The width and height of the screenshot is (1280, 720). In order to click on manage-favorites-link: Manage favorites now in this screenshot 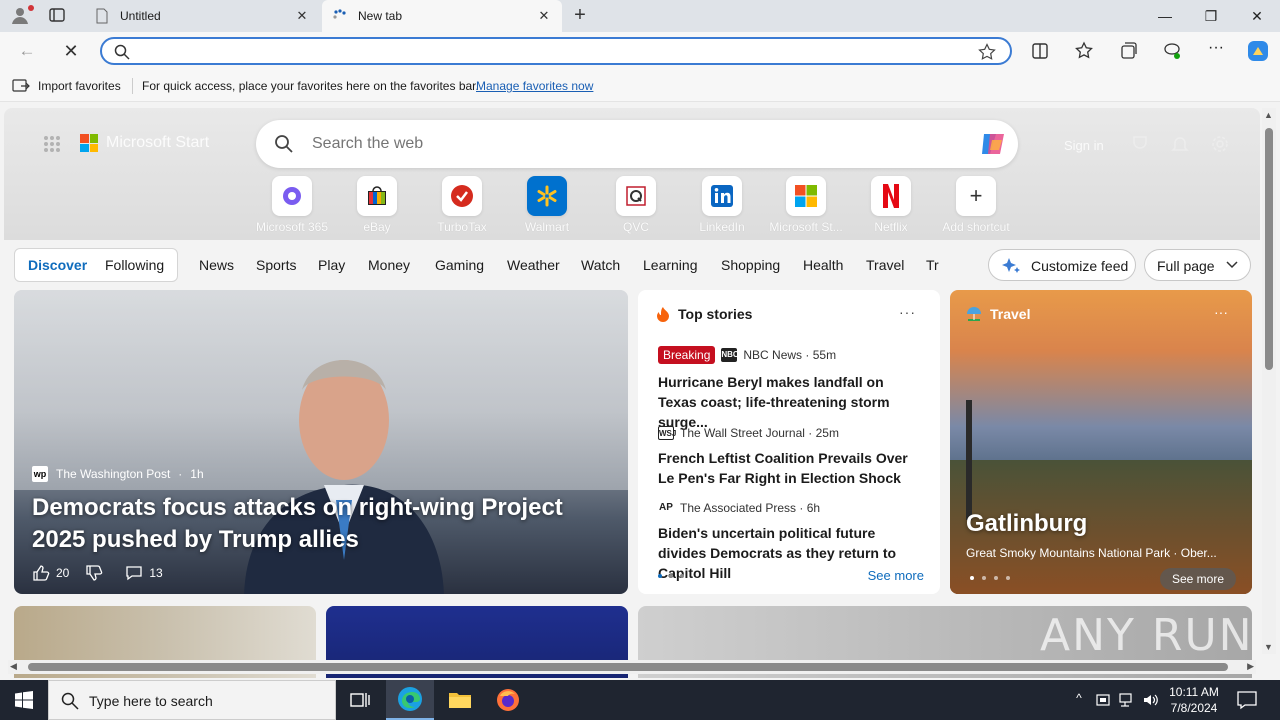, I will do `click(534, 86)`.